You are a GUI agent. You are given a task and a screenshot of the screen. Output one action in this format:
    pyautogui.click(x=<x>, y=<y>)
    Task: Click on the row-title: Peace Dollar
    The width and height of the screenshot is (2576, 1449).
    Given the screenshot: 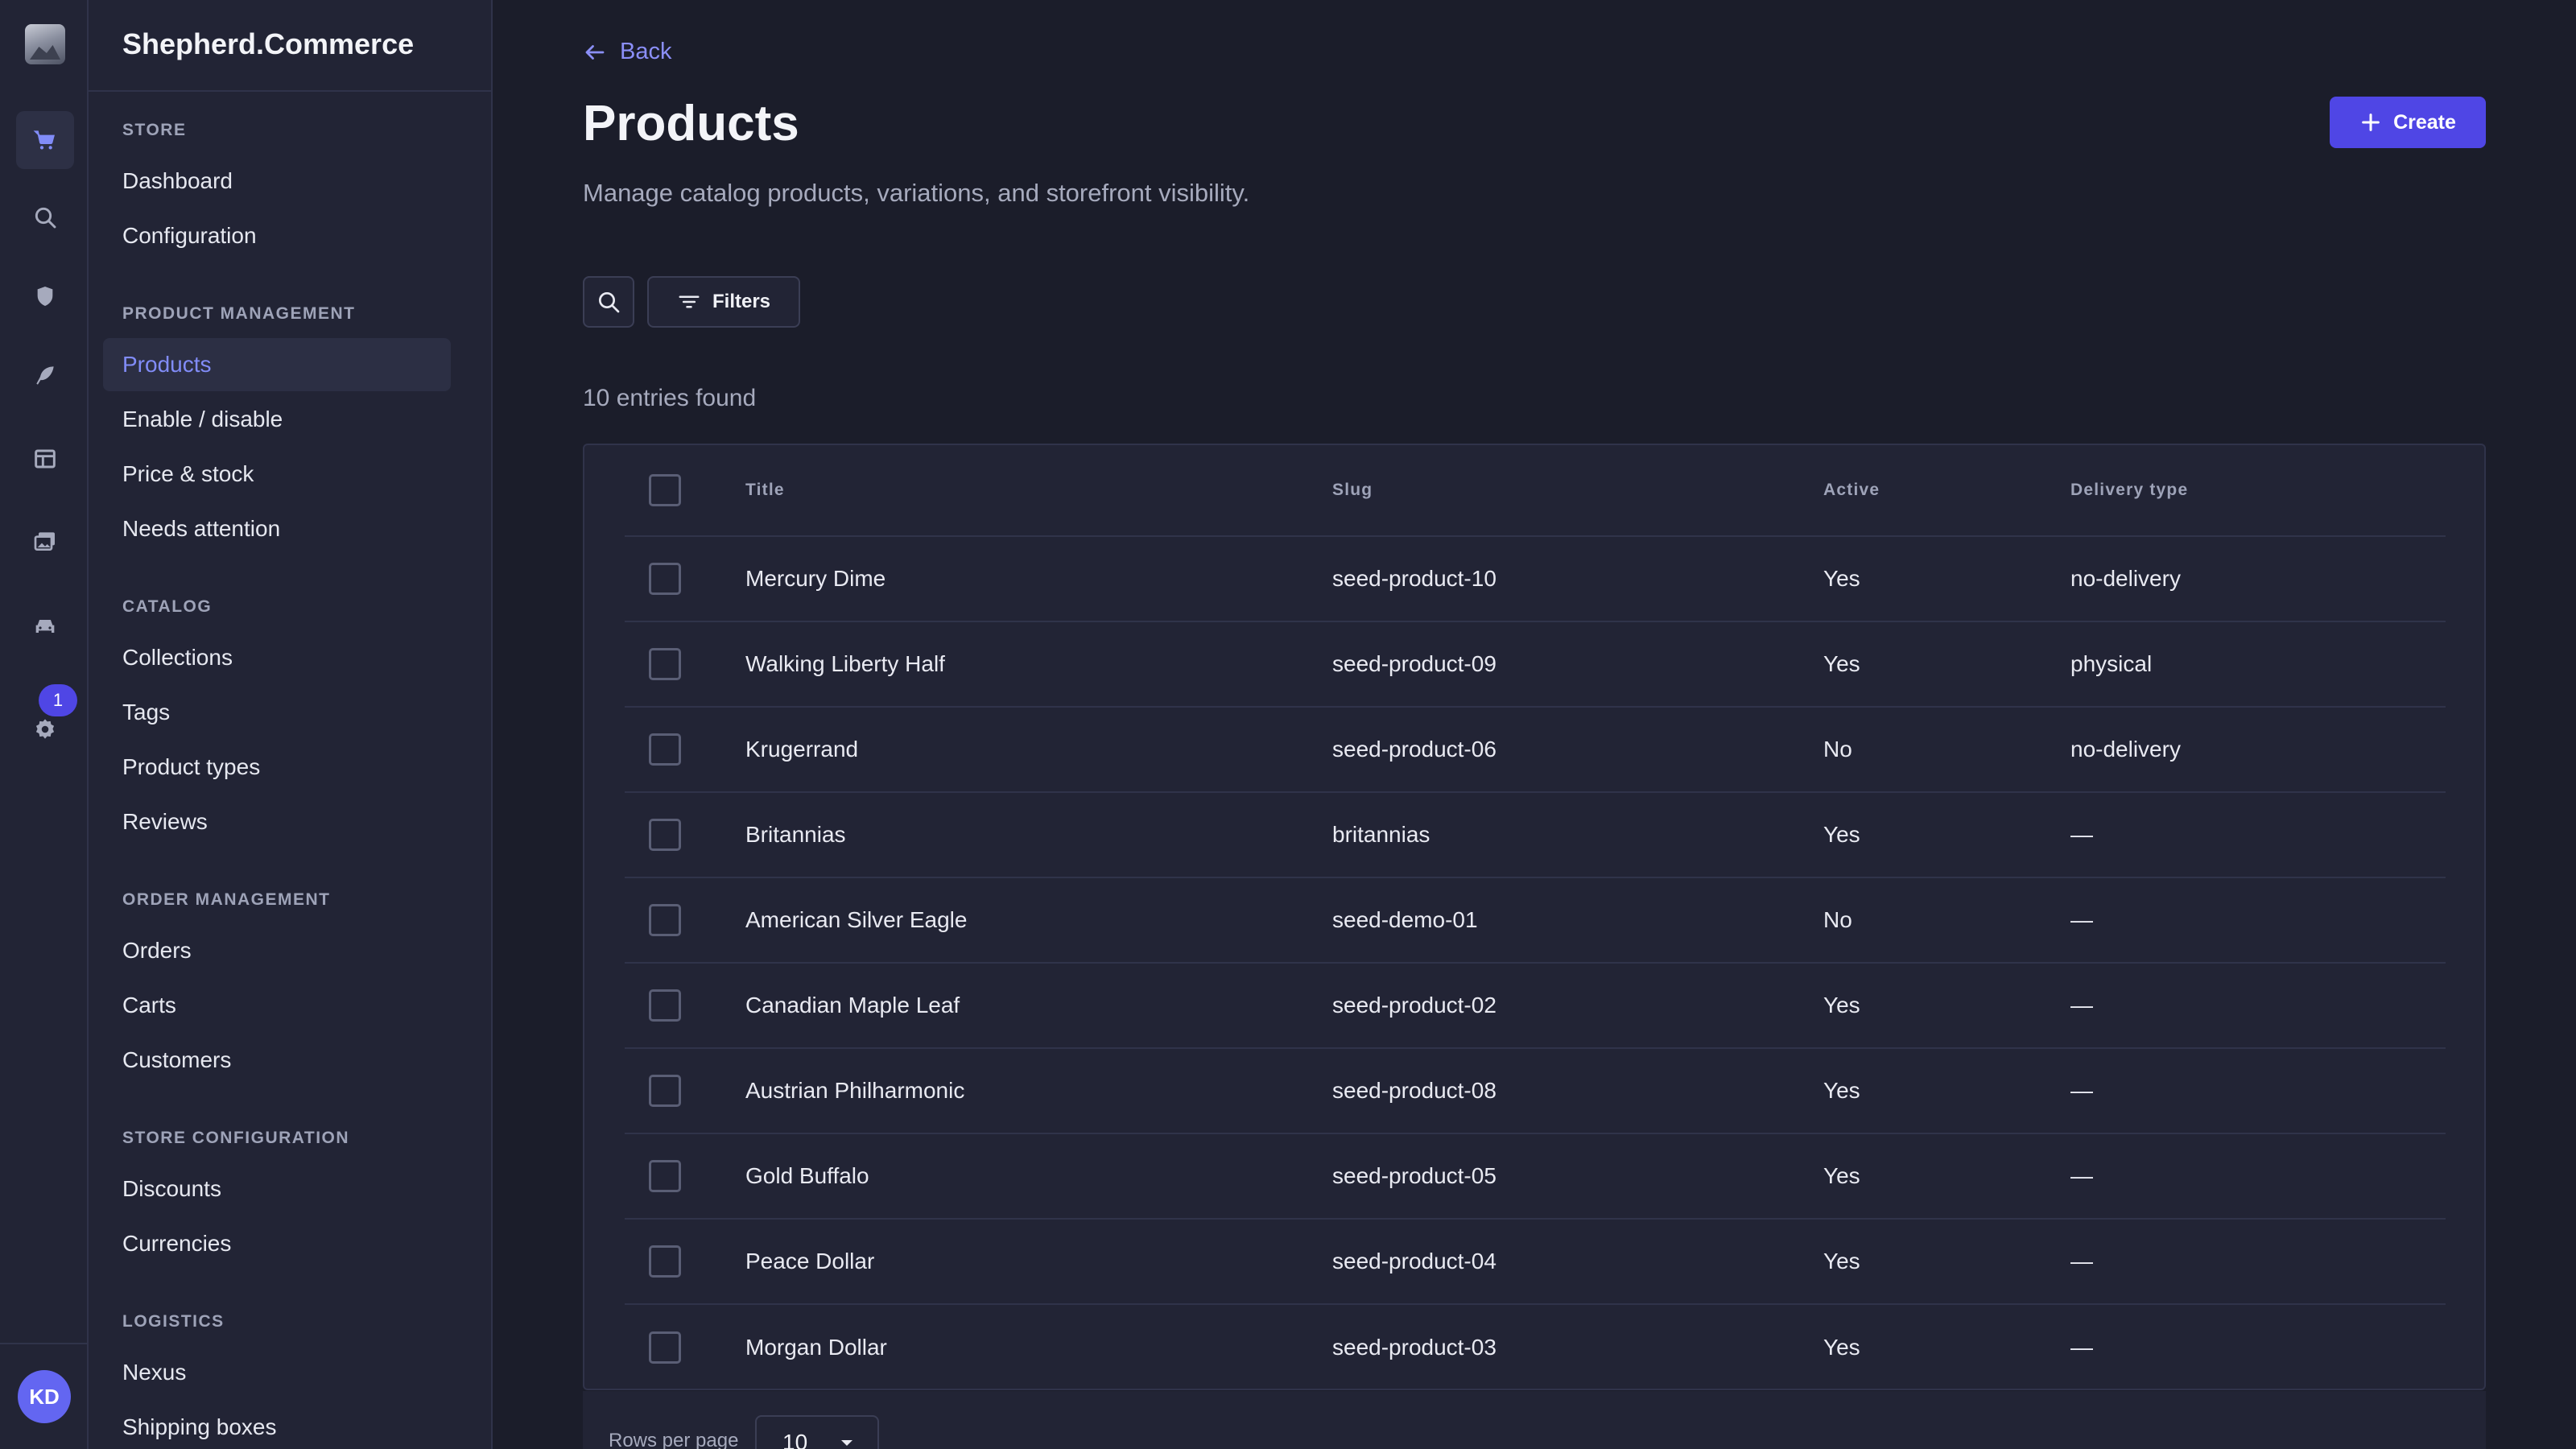 What is the action you would take?
    pyautogui.click(x=809, y=1261)
    